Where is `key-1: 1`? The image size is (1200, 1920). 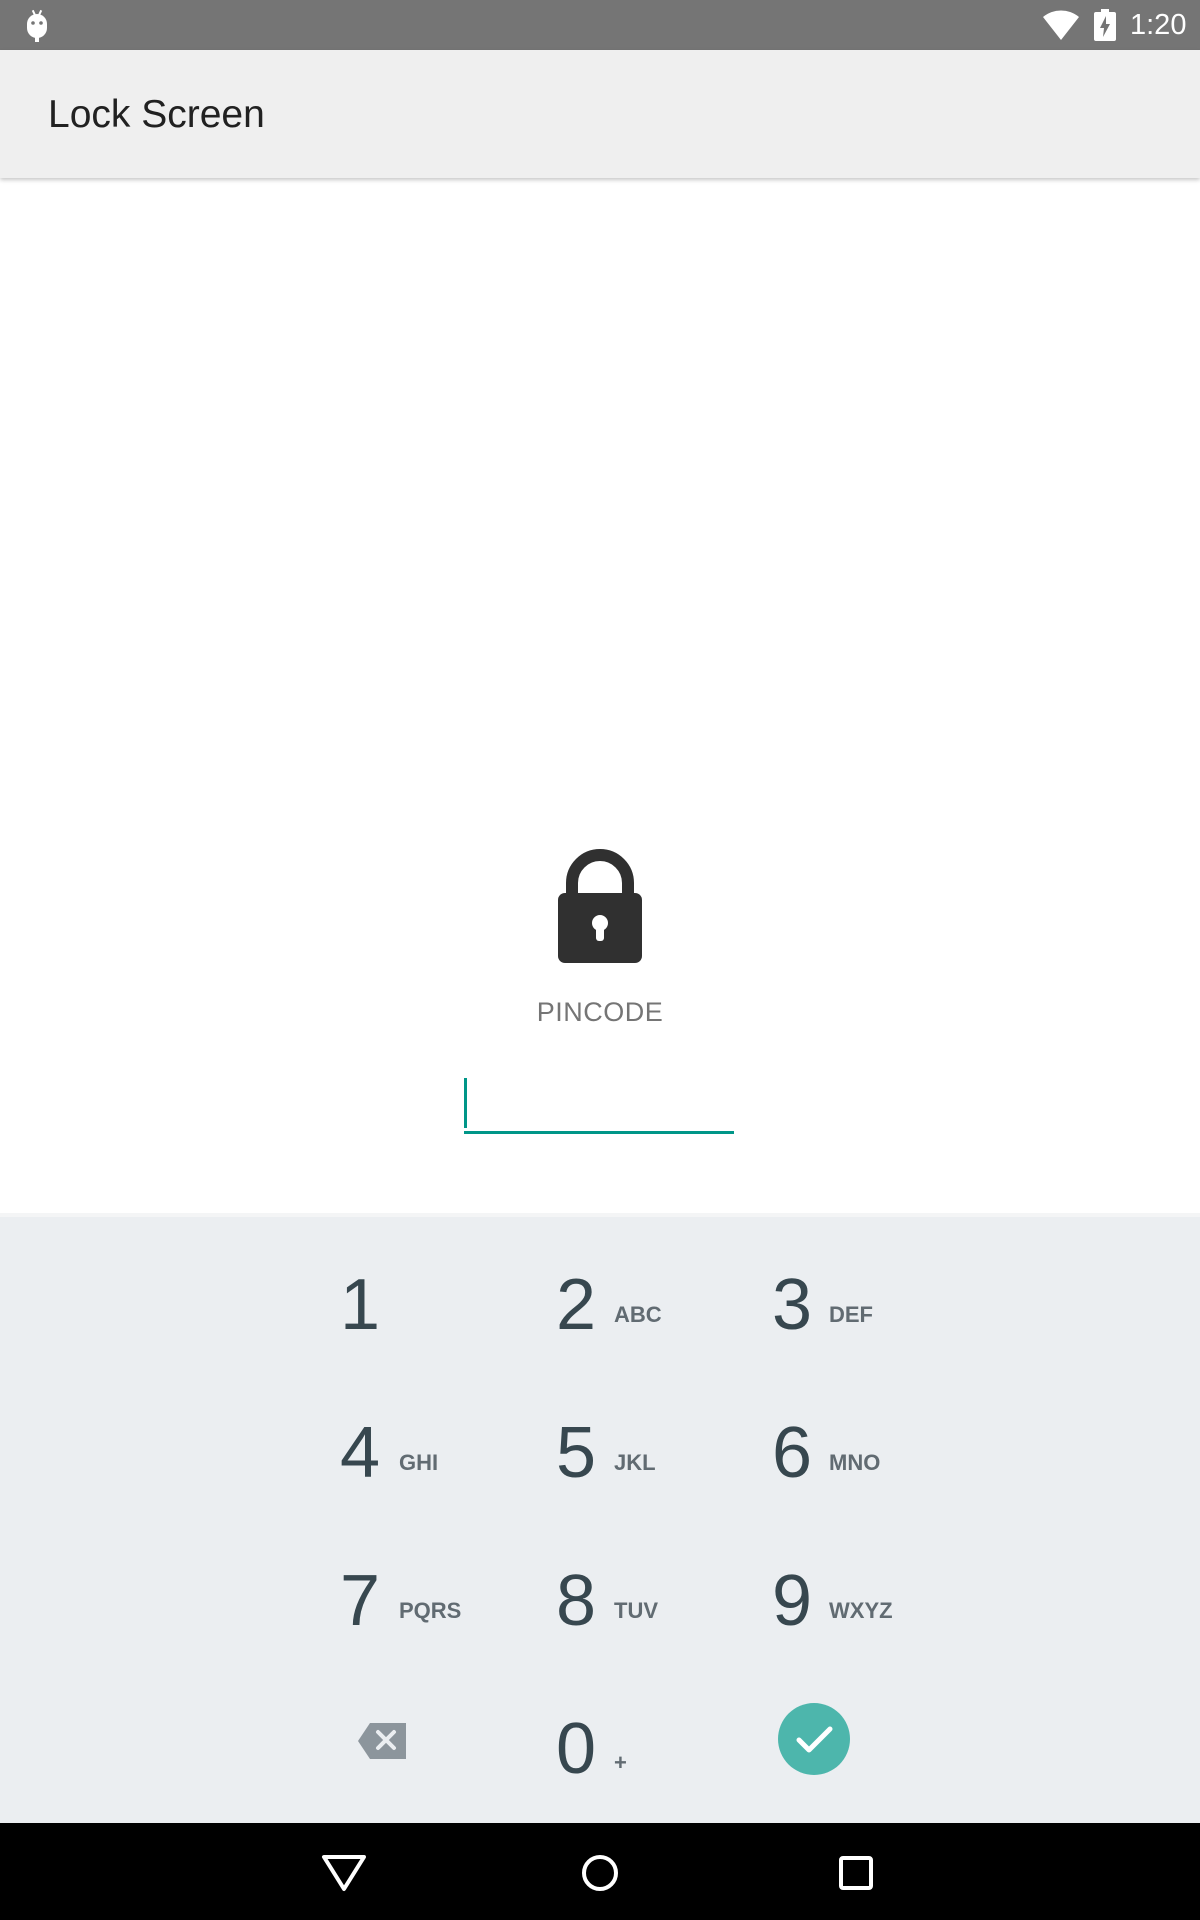 key-1: 1 is located at coordinates (440, 1320).